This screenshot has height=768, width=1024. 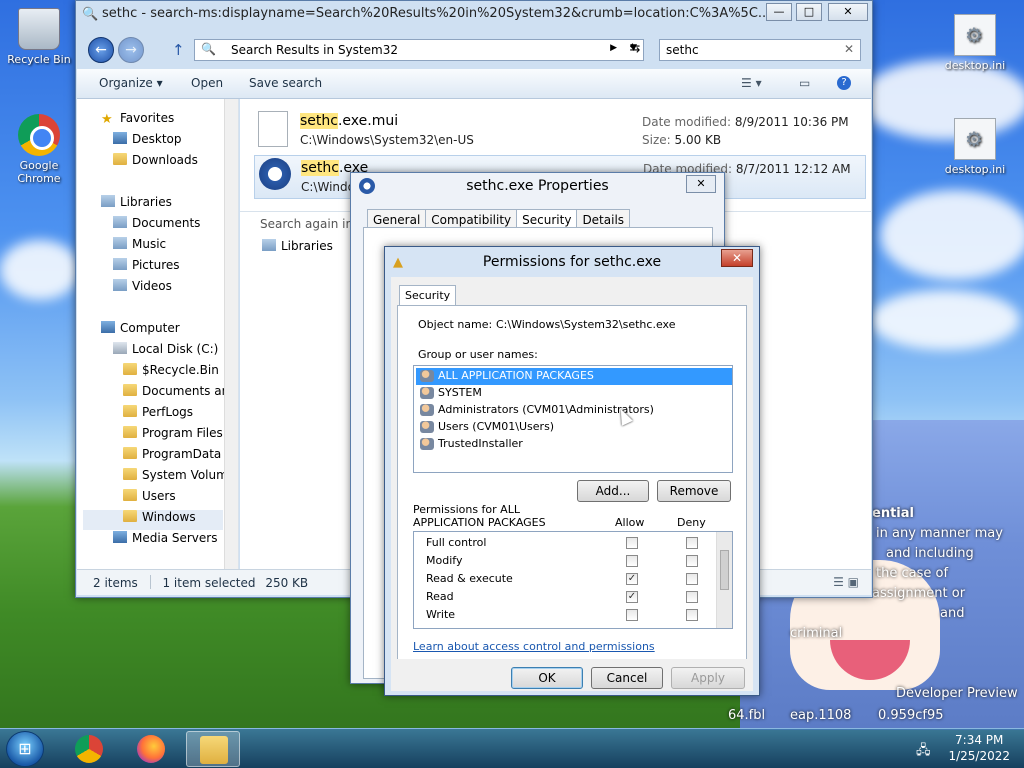 What do you see at coordinates (537, 187) in the screenshot?
I see `properties-titlebar: sethc.exe Properties ✕` at bounding box center [537, 187].